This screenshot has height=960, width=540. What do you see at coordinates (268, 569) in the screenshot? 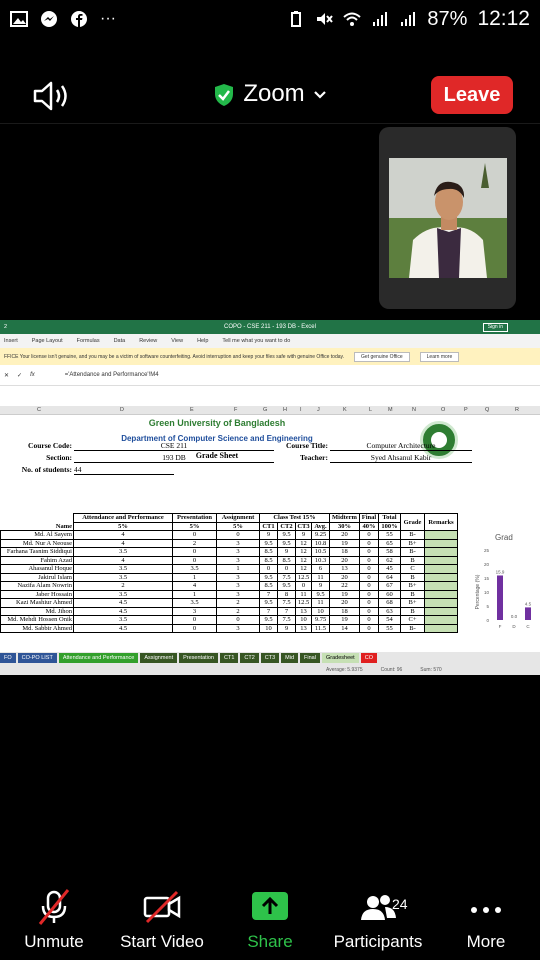
I see `ct1-cell: 0` at bounding box center [268, 569].